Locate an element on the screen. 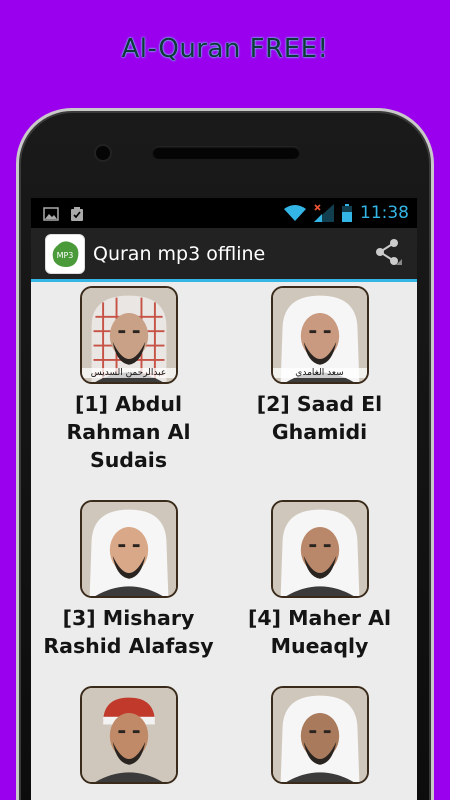 The image size is (450, 800). app-logo-icon: MP3 is located at coordinates (65, 253).